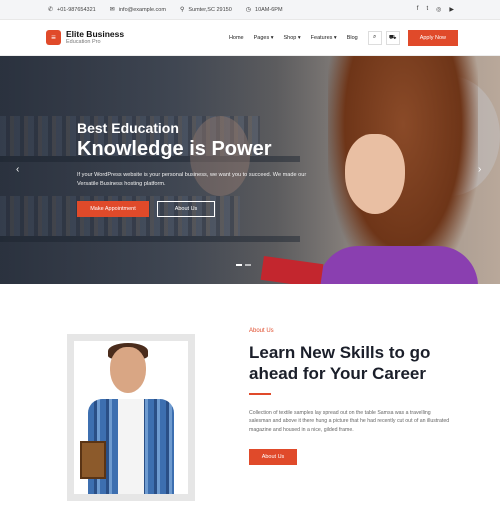  I want to click on about-photo, so click(131, 417).